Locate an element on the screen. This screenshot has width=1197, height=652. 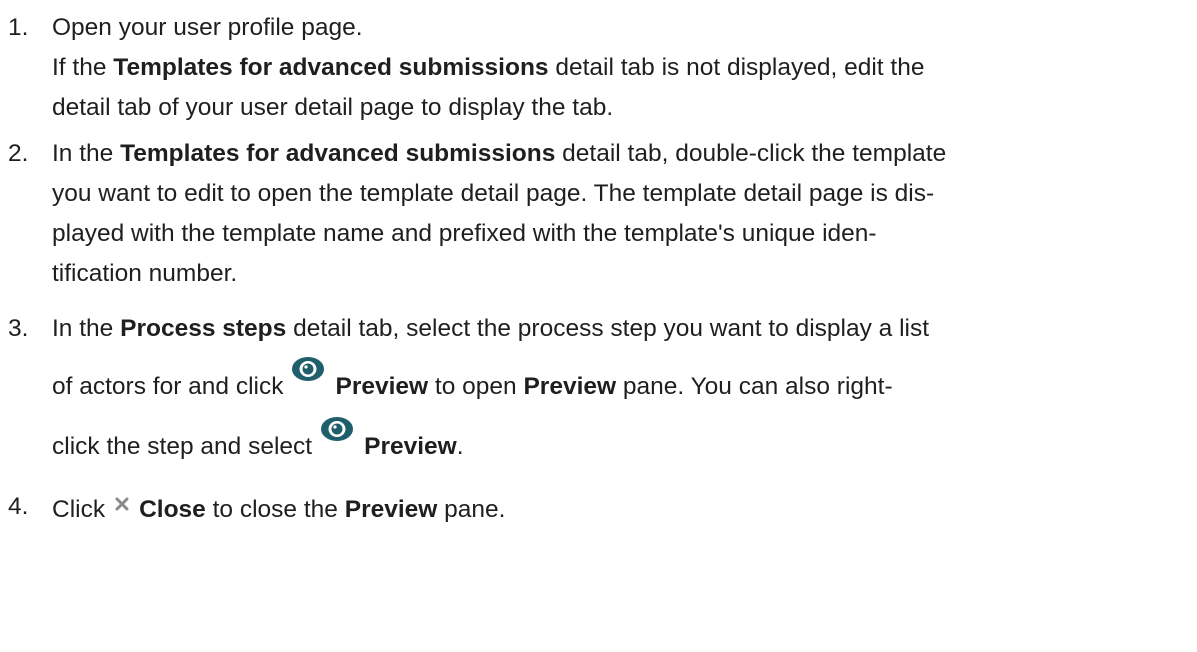
note-text: If the is located at coordinates (83, 67).